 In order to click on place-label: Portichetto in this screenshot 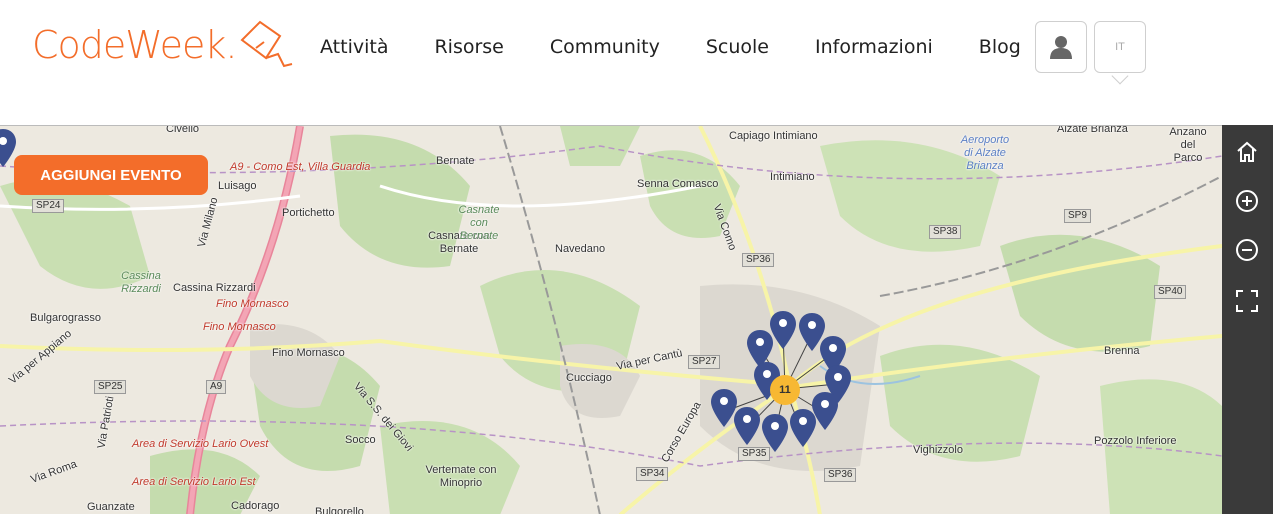, I will do `click(308, 213)`.